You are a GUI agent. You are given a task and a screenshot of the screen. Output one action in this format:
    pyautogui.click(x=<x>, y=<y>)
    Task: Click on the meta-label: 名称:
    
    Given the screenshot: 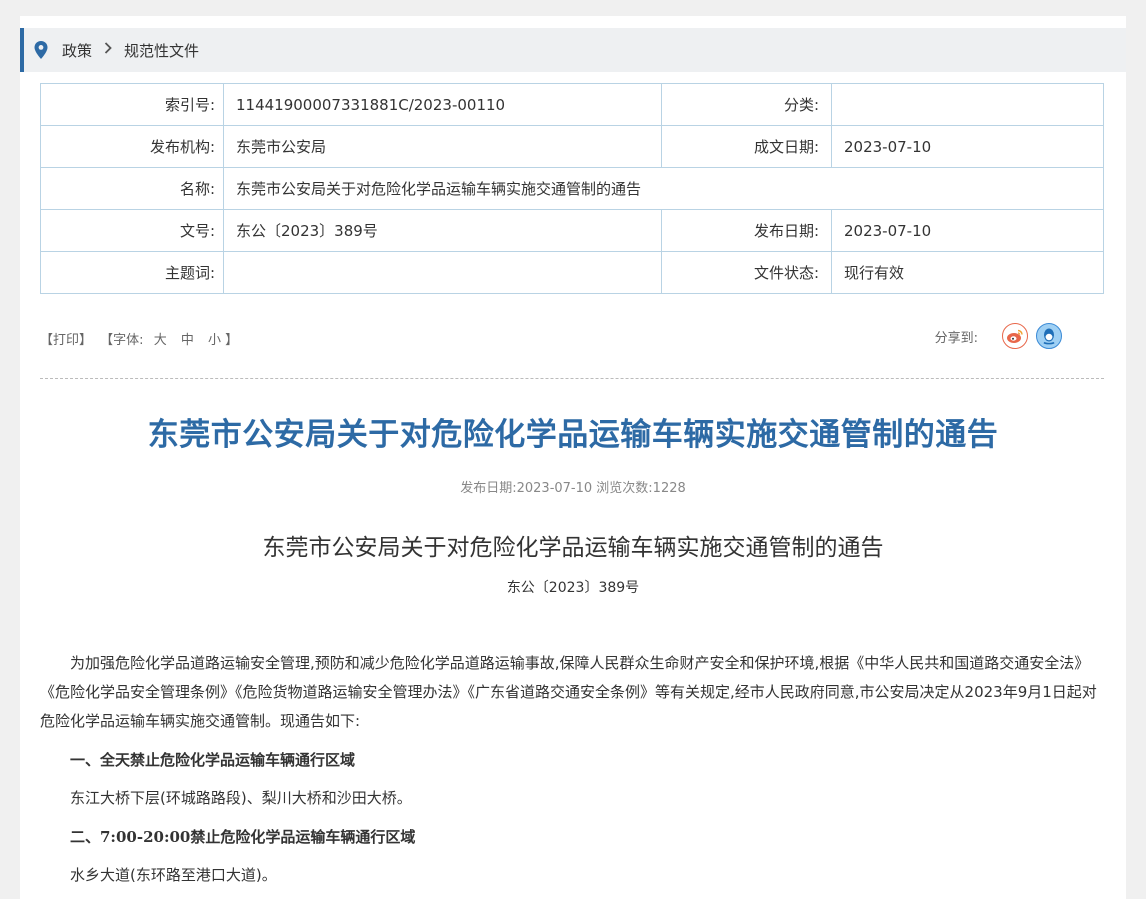 What is the action you would take?
    pyautogui.click(x=132, y=188)
    